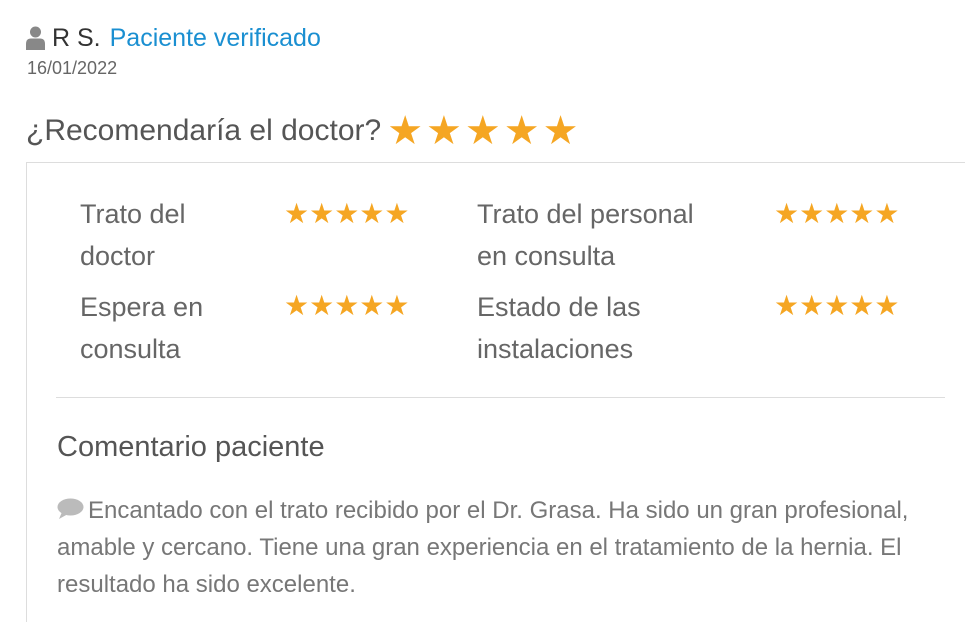  What do you see at coordinates (133, 235) in the screenshot?
I see `rating-label-trato-doctor: Trato del doctor` at bounding box center [133, 235].